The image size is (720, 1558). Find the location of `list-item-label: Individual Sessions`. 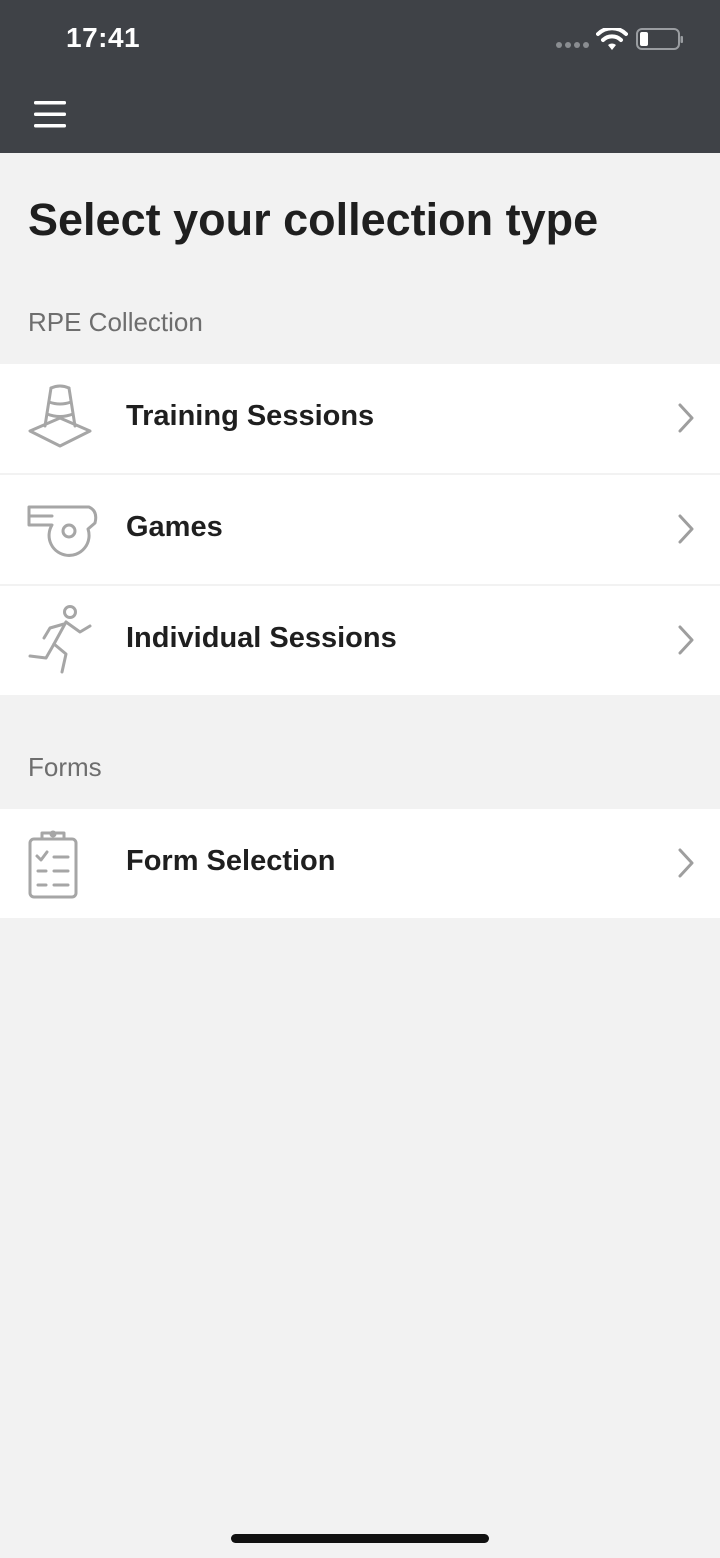

list-item-label: Individual Sessions is located at coordinates (261, 638).